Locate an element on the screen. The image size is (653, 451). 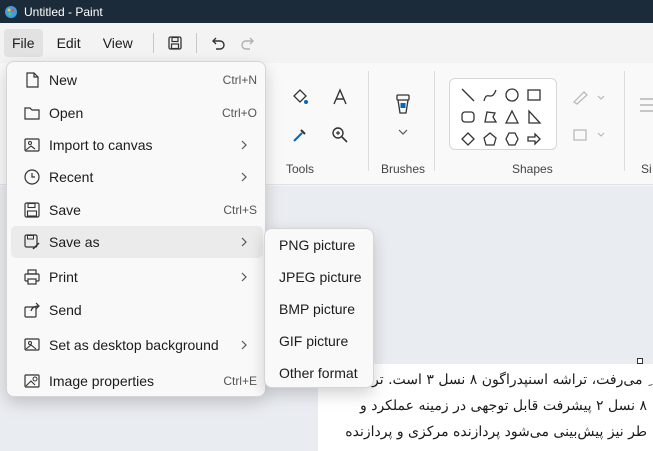
view-menu-button: View is located at coordinates (118, 43).